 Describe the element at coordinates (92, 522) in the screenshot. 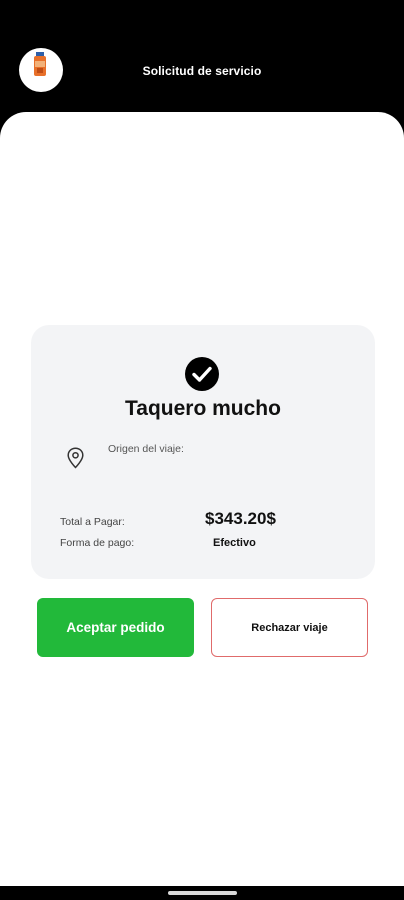

I see `total-label: Total a Pagar:` at that location.